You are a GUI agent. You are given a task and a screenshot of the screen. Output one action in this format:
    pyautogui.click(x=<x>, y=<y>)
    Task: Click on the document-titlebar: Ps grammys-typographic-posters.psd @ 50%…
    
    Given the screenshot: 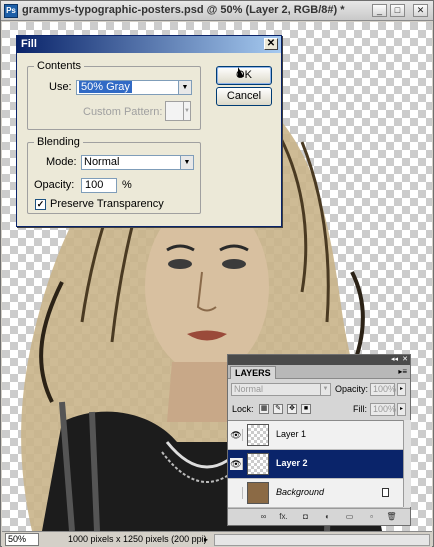 What is the action you would take?
    pyautogui.click(x=217, y=11)
    